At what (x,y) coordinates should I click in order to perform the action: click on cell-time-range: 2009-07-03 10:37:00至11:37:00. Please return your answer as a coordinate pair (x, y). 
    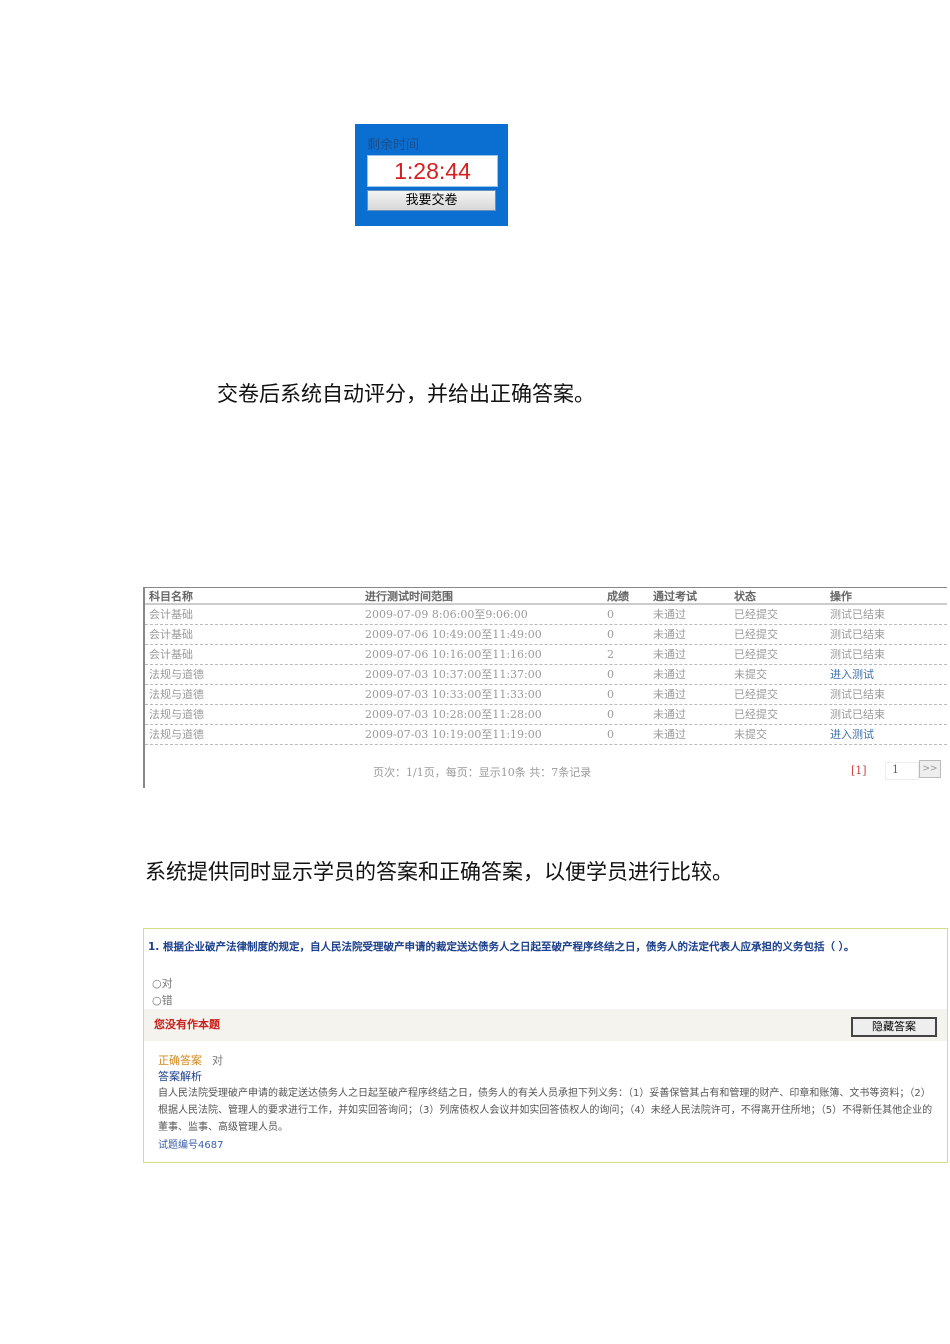
    Looking at the image, I should click on (453, 674).